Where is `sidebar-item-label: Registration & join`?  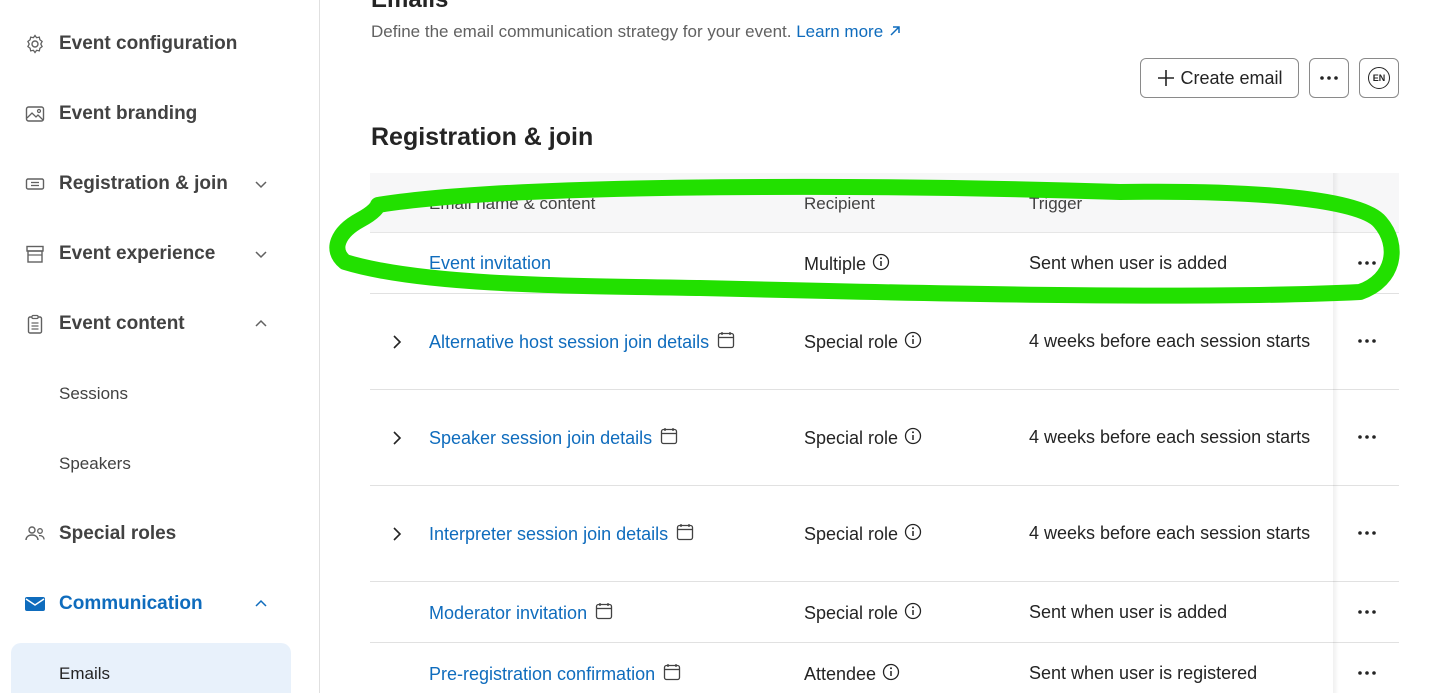 sidebar-item-label: Registration & join is located at coordinates (143, 183).